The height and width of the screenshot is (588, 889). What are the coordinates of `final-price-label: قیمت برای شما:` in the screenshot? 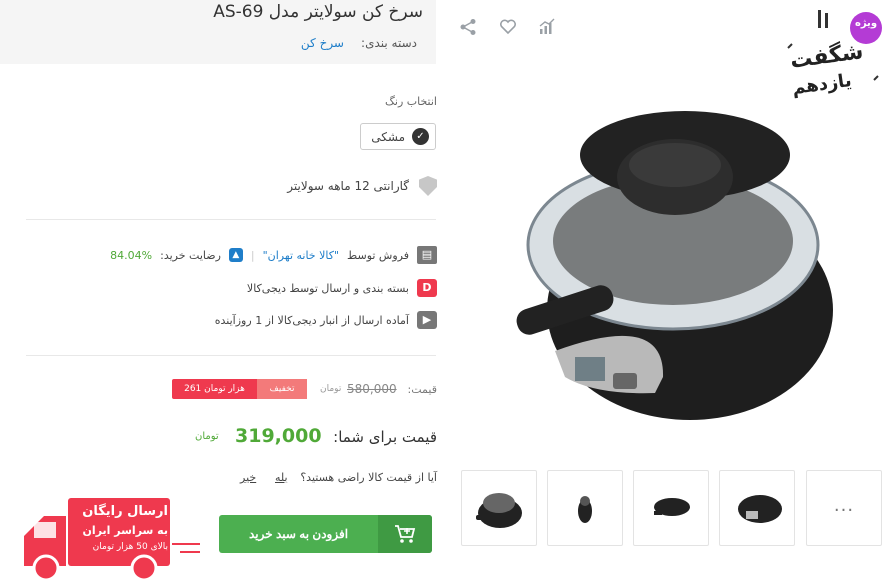 It's located at (385, 437).